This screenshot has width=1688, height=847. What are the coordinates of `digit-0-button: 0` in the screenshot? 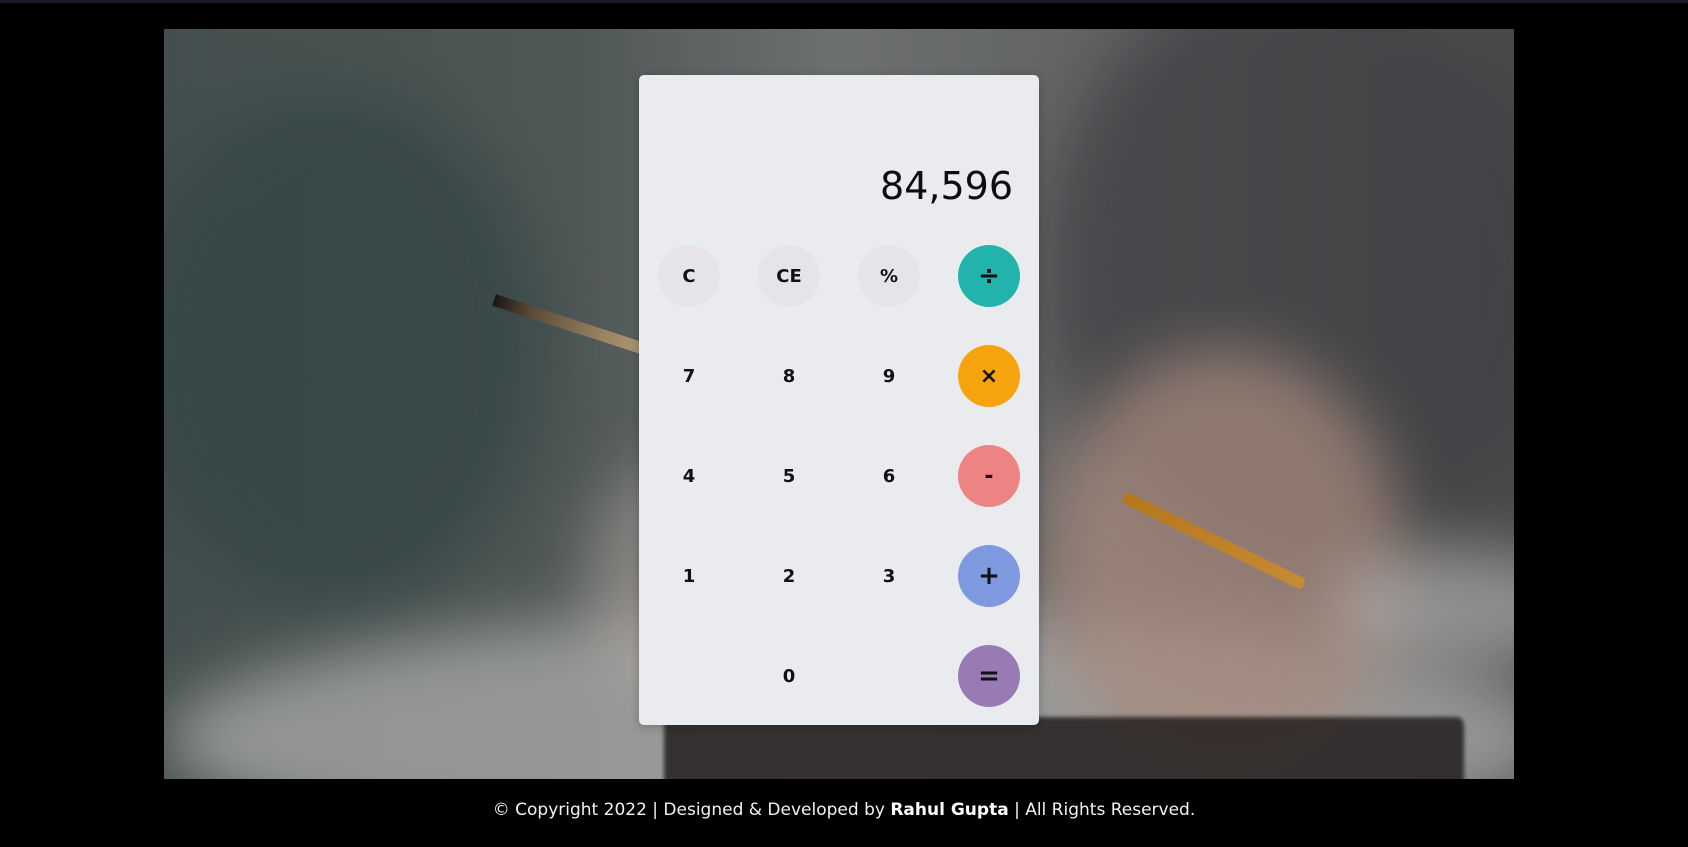 It's located at (789, 676).